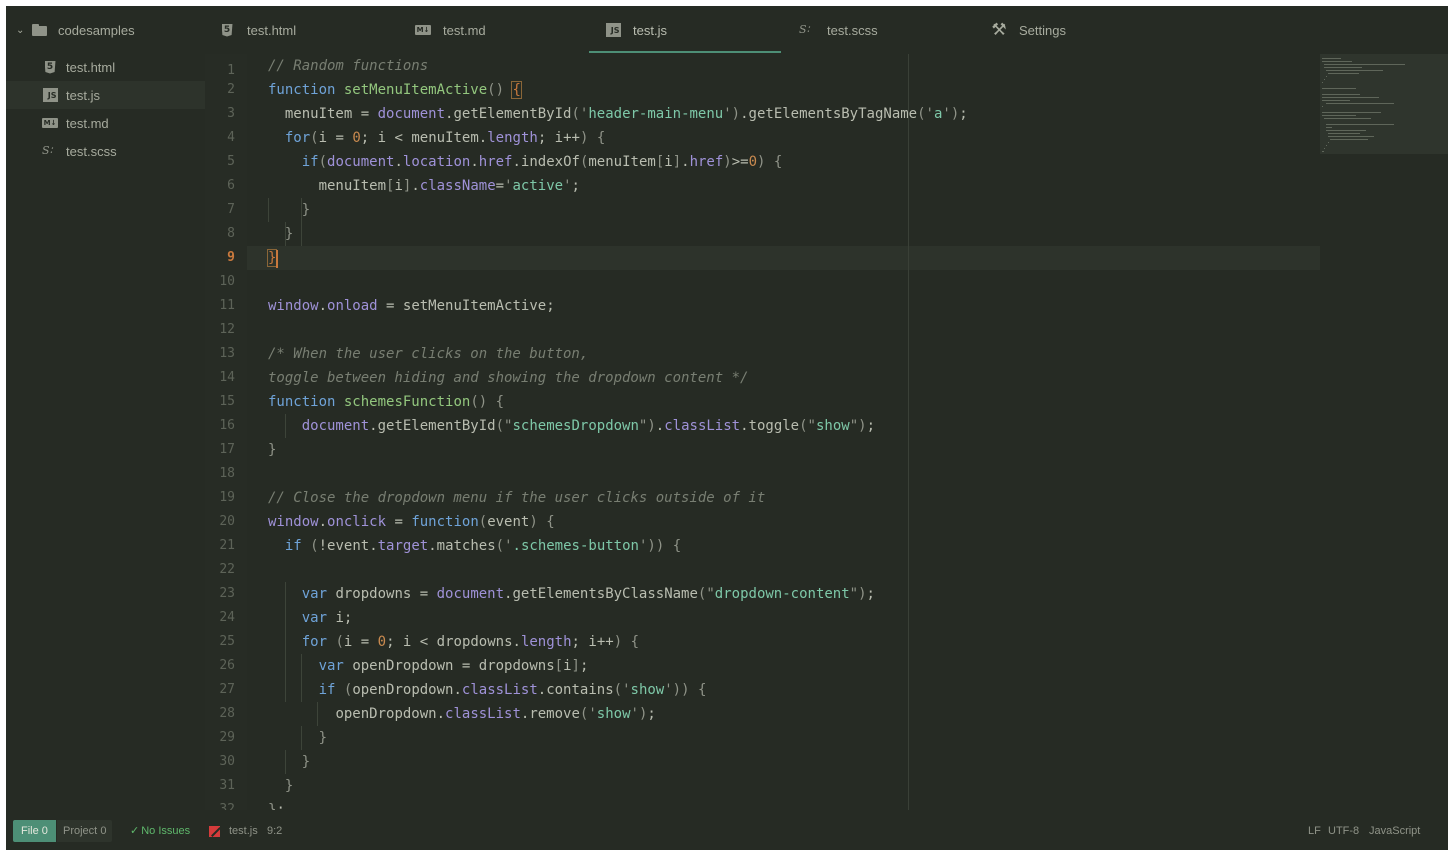  What do you see at coordinates (220, 666) in the screenshot?
I see `line-number: 26` at bounding box center [220, 666].